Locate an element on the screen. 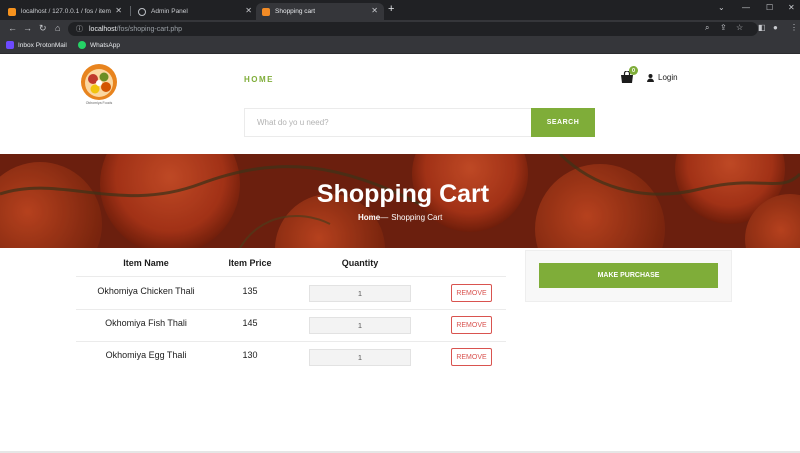 The width and height of the screenshot is (800, 453). cart-item-name: Okhomiya Fish Thali is located at coordinates (146, 323).